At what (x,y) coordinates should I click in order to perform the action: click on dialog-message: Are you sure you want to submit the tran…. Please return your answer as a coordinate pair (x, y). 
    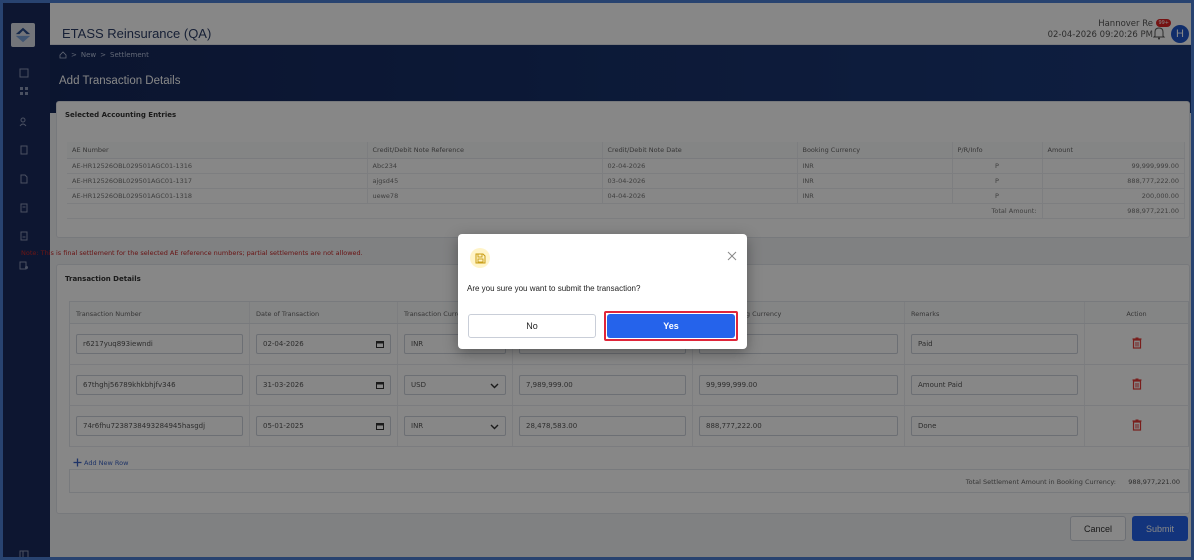
    Looking at the image, I should click on (554, 288).